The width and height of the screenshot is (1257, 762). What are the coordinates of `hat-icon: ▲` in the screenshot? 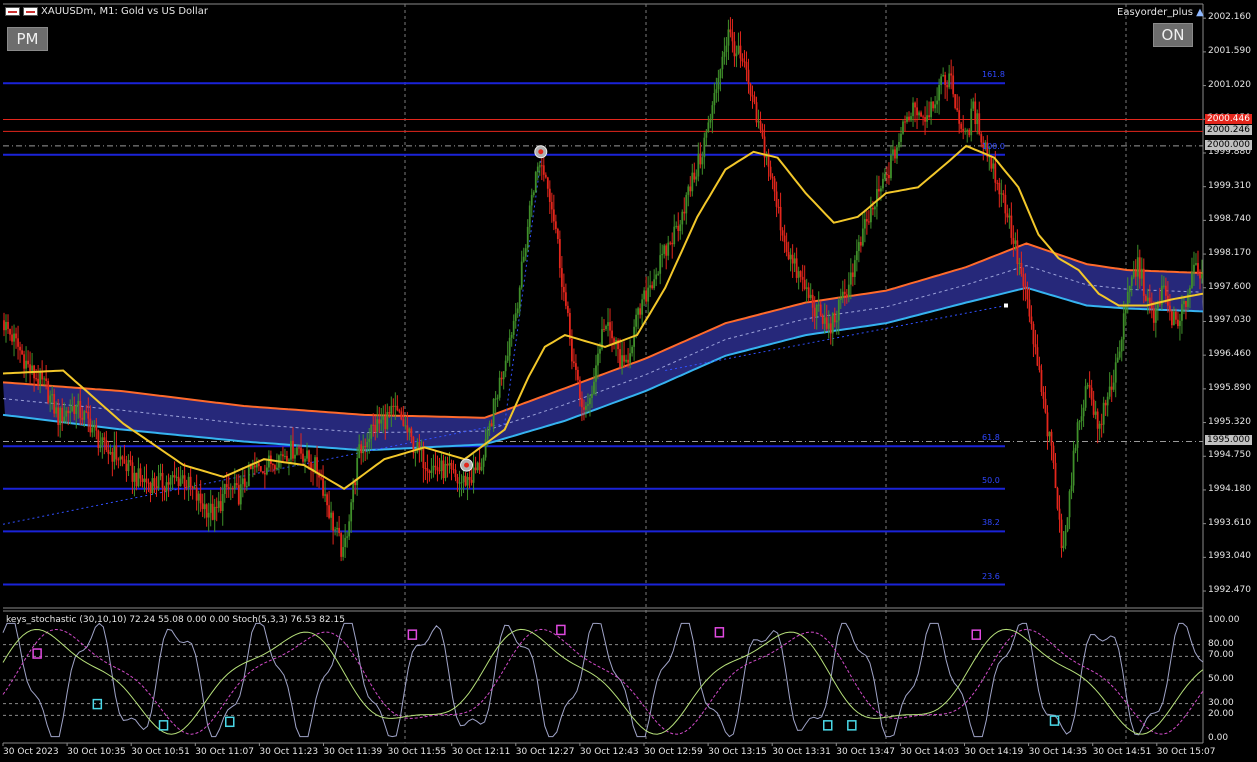 It's located at (1200, 12).